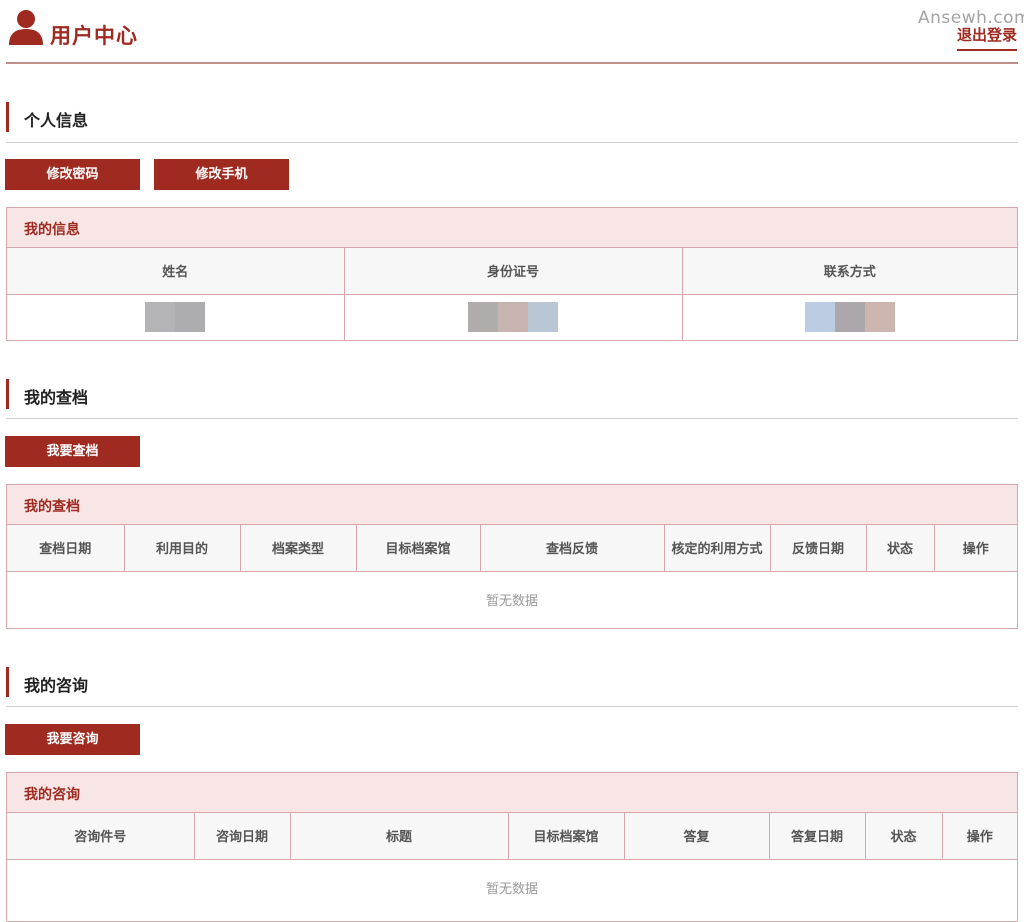  Describe the element at coordinates (242, 836) in the screenshot. I see `column-header: 咨询日期` at that location.